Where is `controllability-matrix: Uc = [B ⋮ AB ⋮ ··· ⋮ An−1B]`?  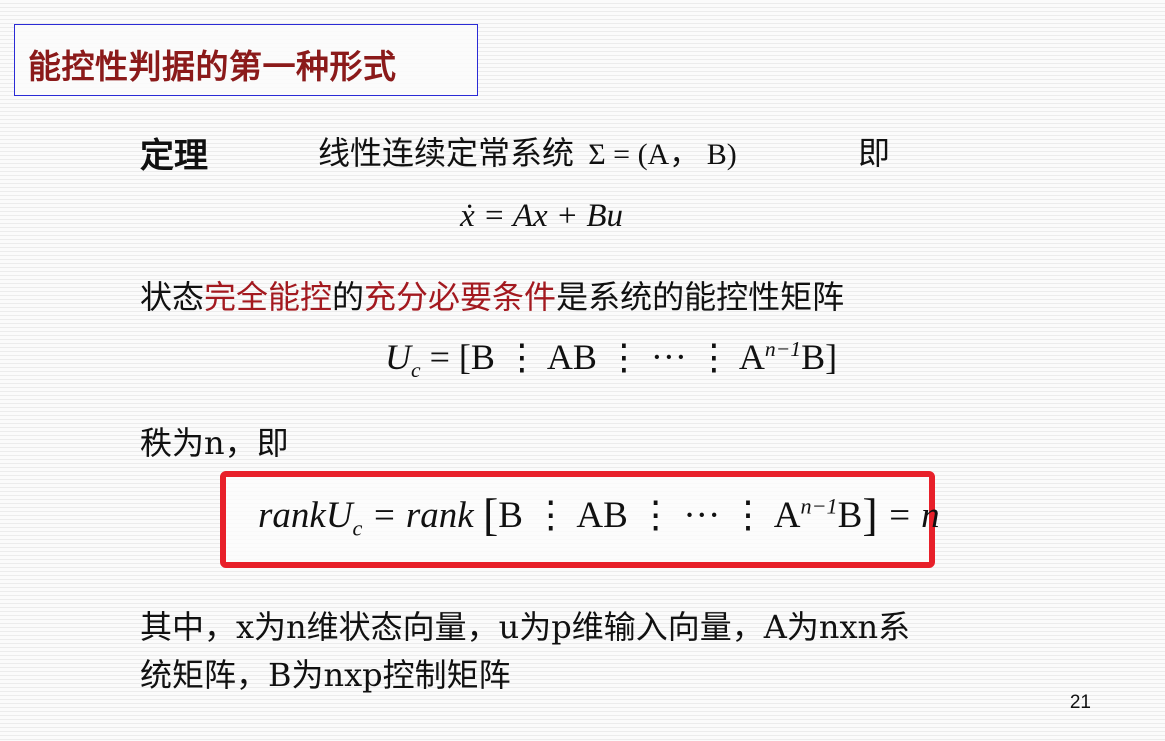
controllability-matrix: Uc = [B ⋮ AB ⋮ ··· ⋮ An−1B] is located at coordinates (611, 359).